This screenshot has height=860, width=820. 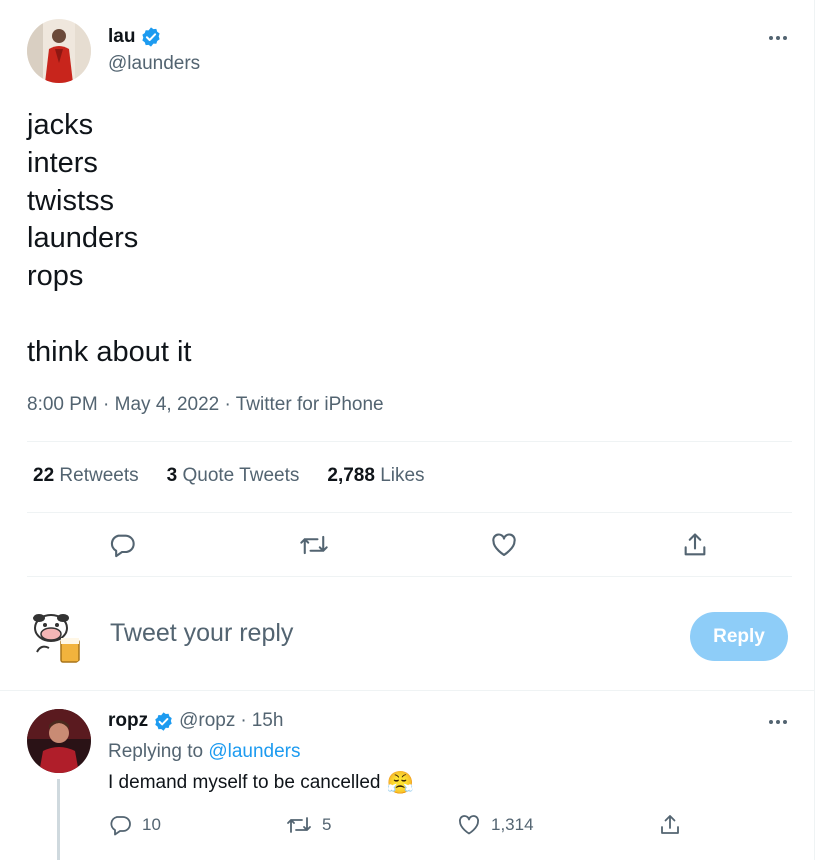 I want to click on reply-text: I demand myself to be cancelled 😤, so click(x=261, y=783).